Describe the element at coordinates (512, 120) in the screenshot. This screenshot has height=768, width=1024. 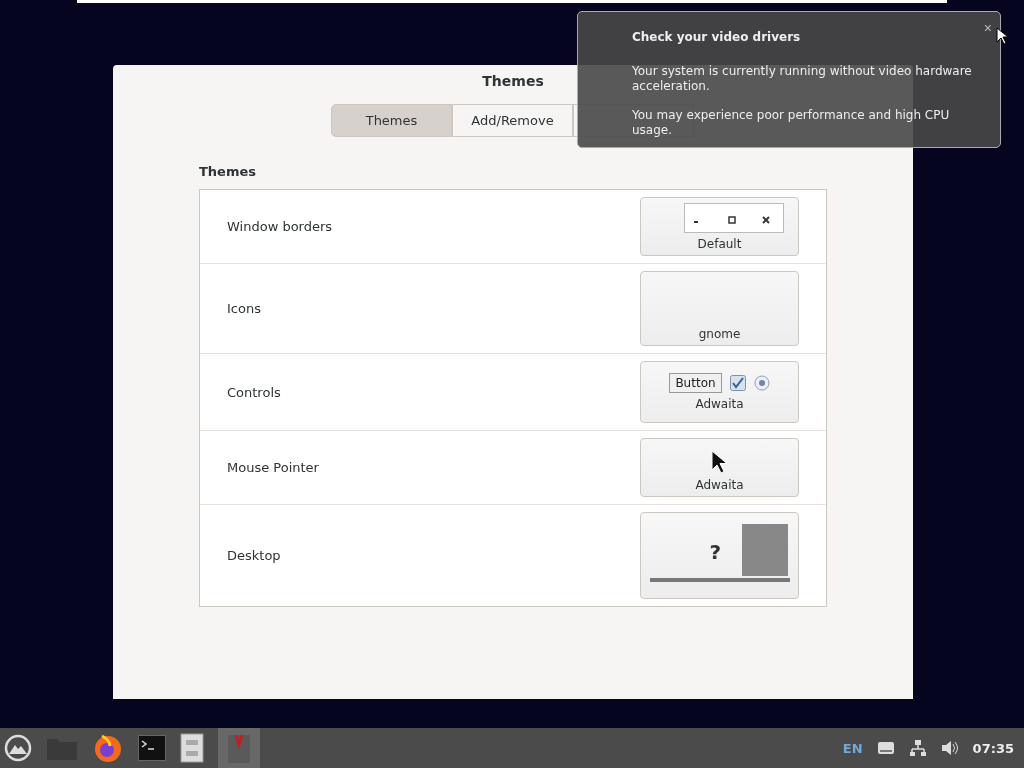
I see `tab: Add/Remove` at that location.